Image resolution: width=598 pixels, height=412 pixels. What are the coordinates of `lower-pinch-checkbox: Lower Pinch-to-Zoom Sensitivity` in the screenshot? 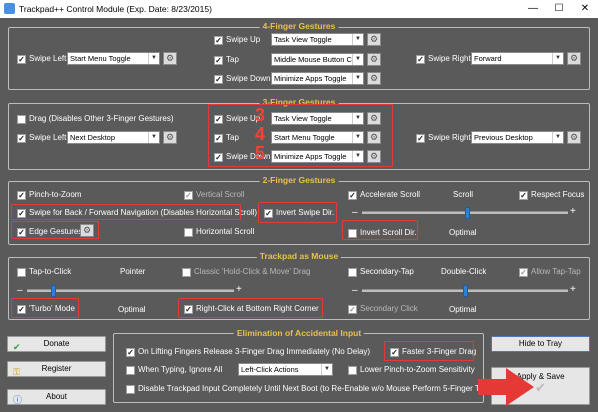 It's located at (411, 370).